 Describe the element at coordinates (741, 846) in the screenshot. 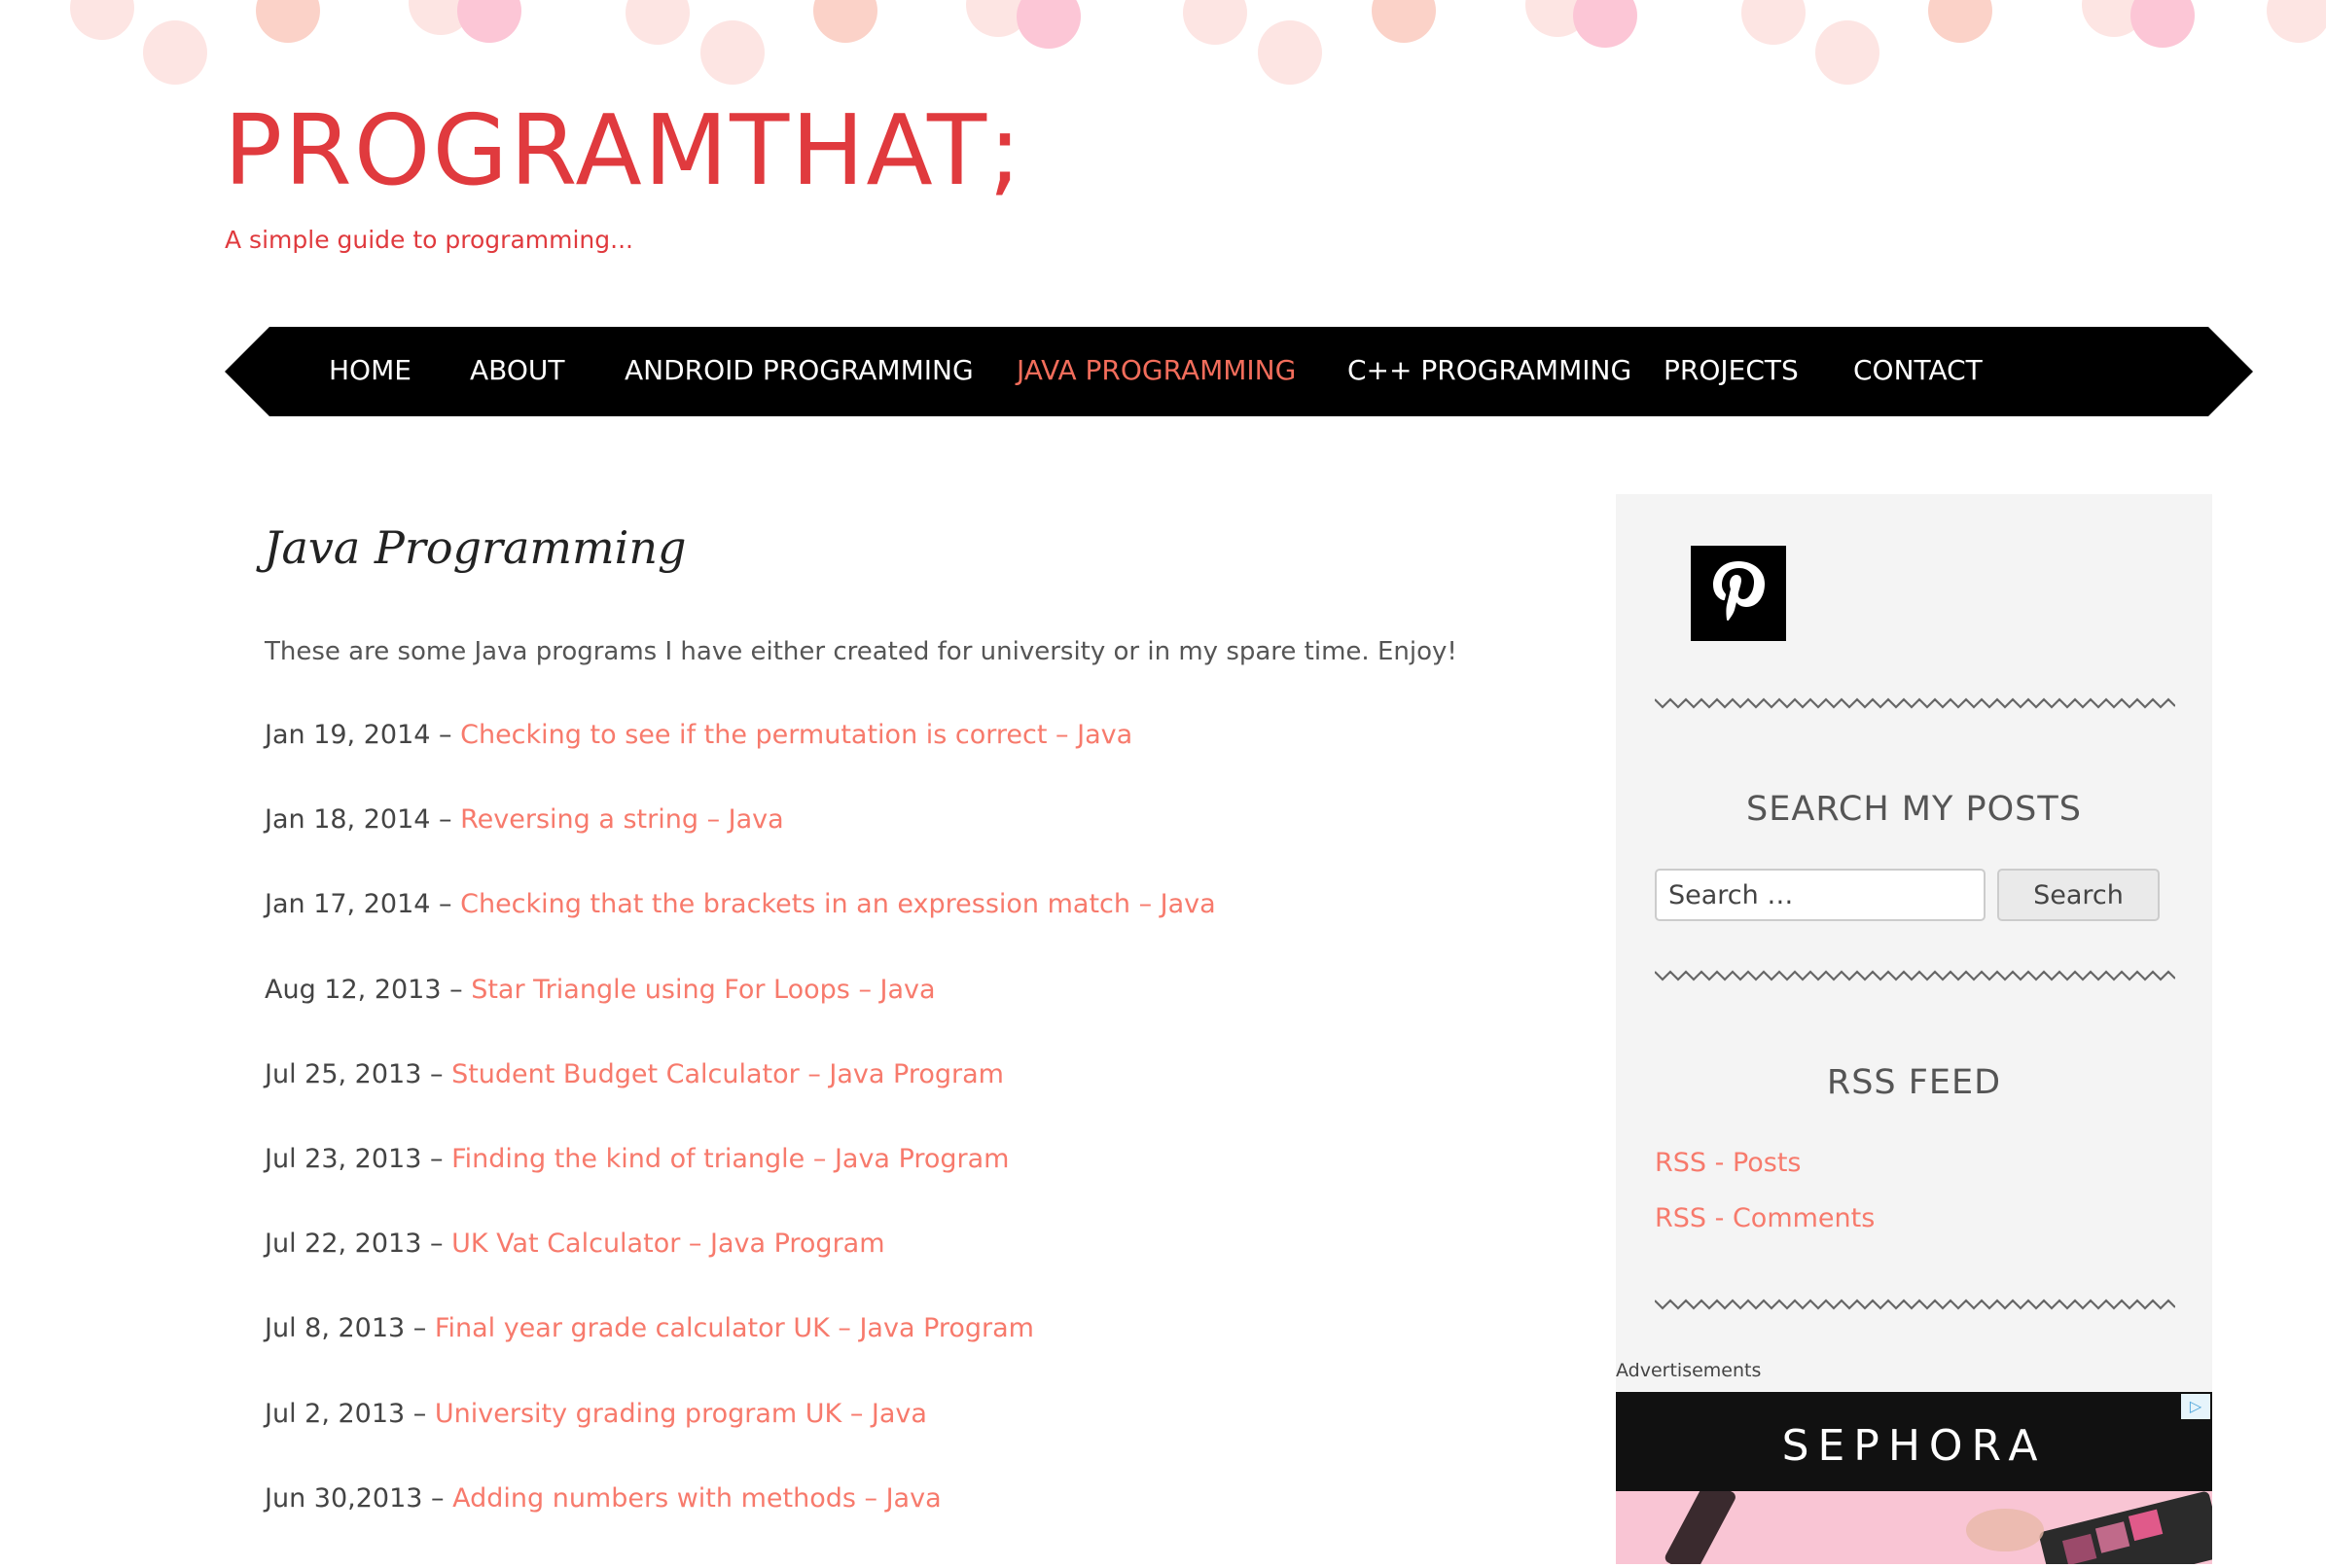

I see `post-list-item: Jan 18, 2014 – Reversing a string – Java` at that location.